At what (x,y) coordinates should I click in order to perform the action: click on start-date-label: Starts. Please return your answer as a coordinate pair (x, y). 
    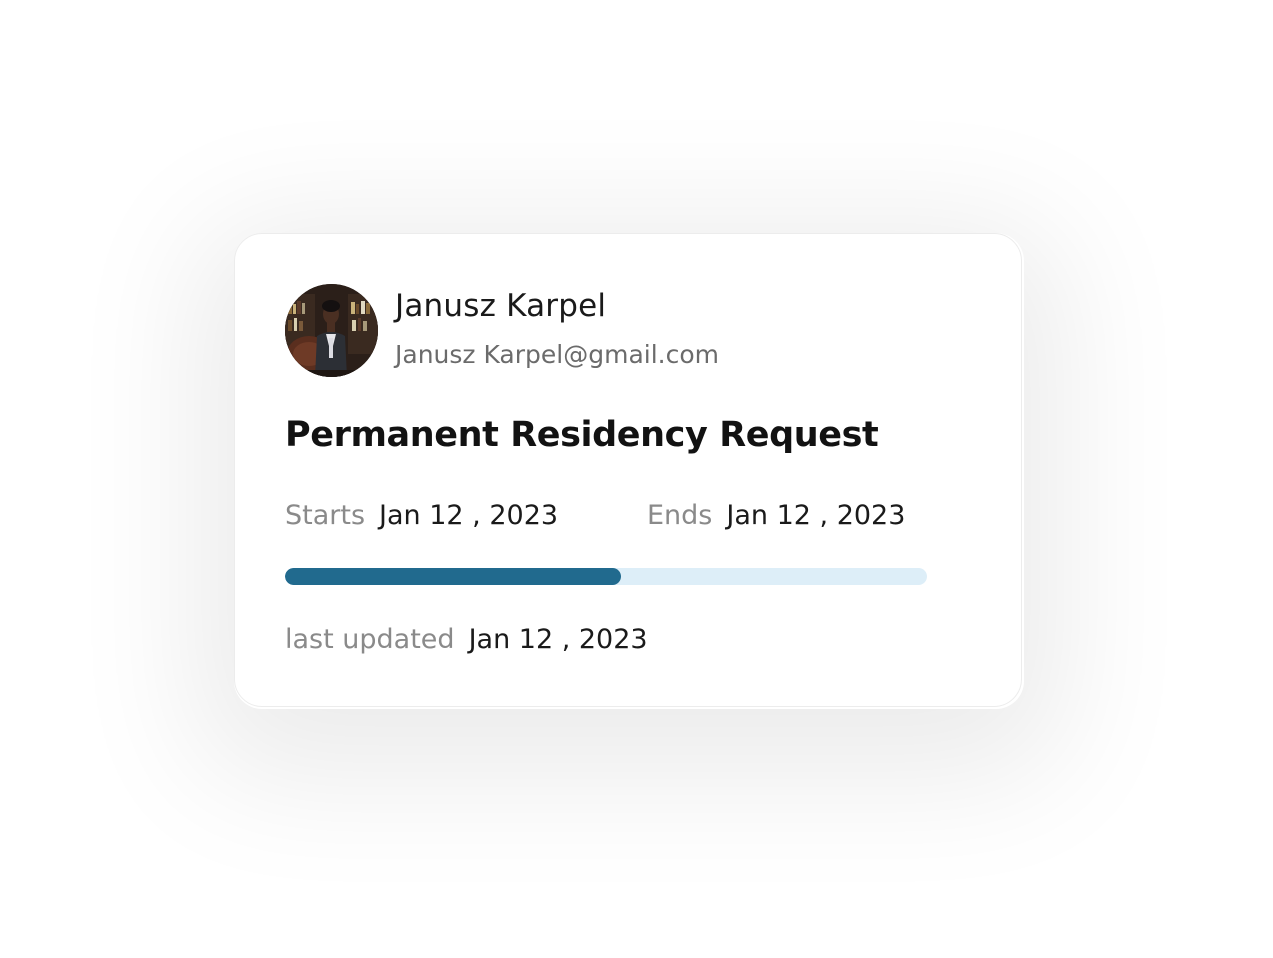
    Looking at the image, I should click on (325, 515).